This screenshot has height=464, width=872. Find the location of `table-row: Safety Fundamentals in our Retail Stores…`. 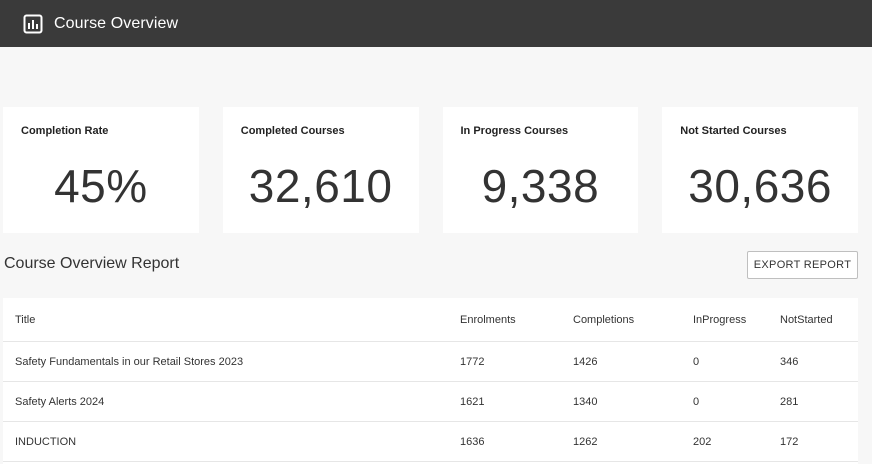

table-row: Safety Fundamentals in our Retail Stores… is located at coordinates (430, 362).